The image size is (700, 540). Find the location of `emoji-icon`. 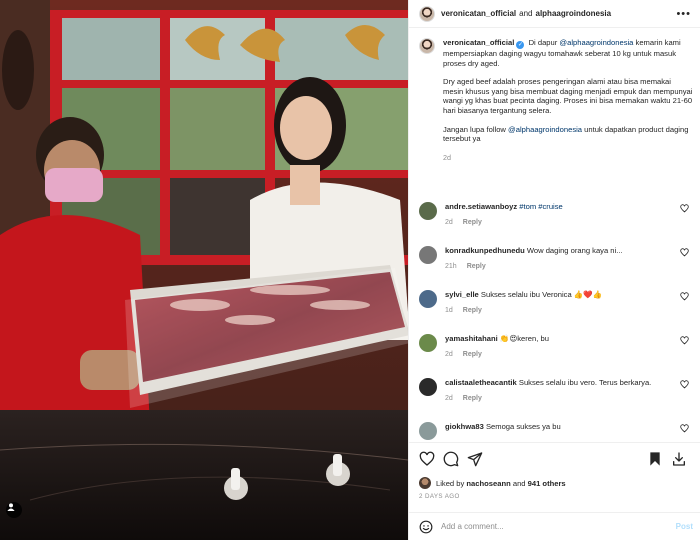

emoji-icon is located at coordinates (426, 527).